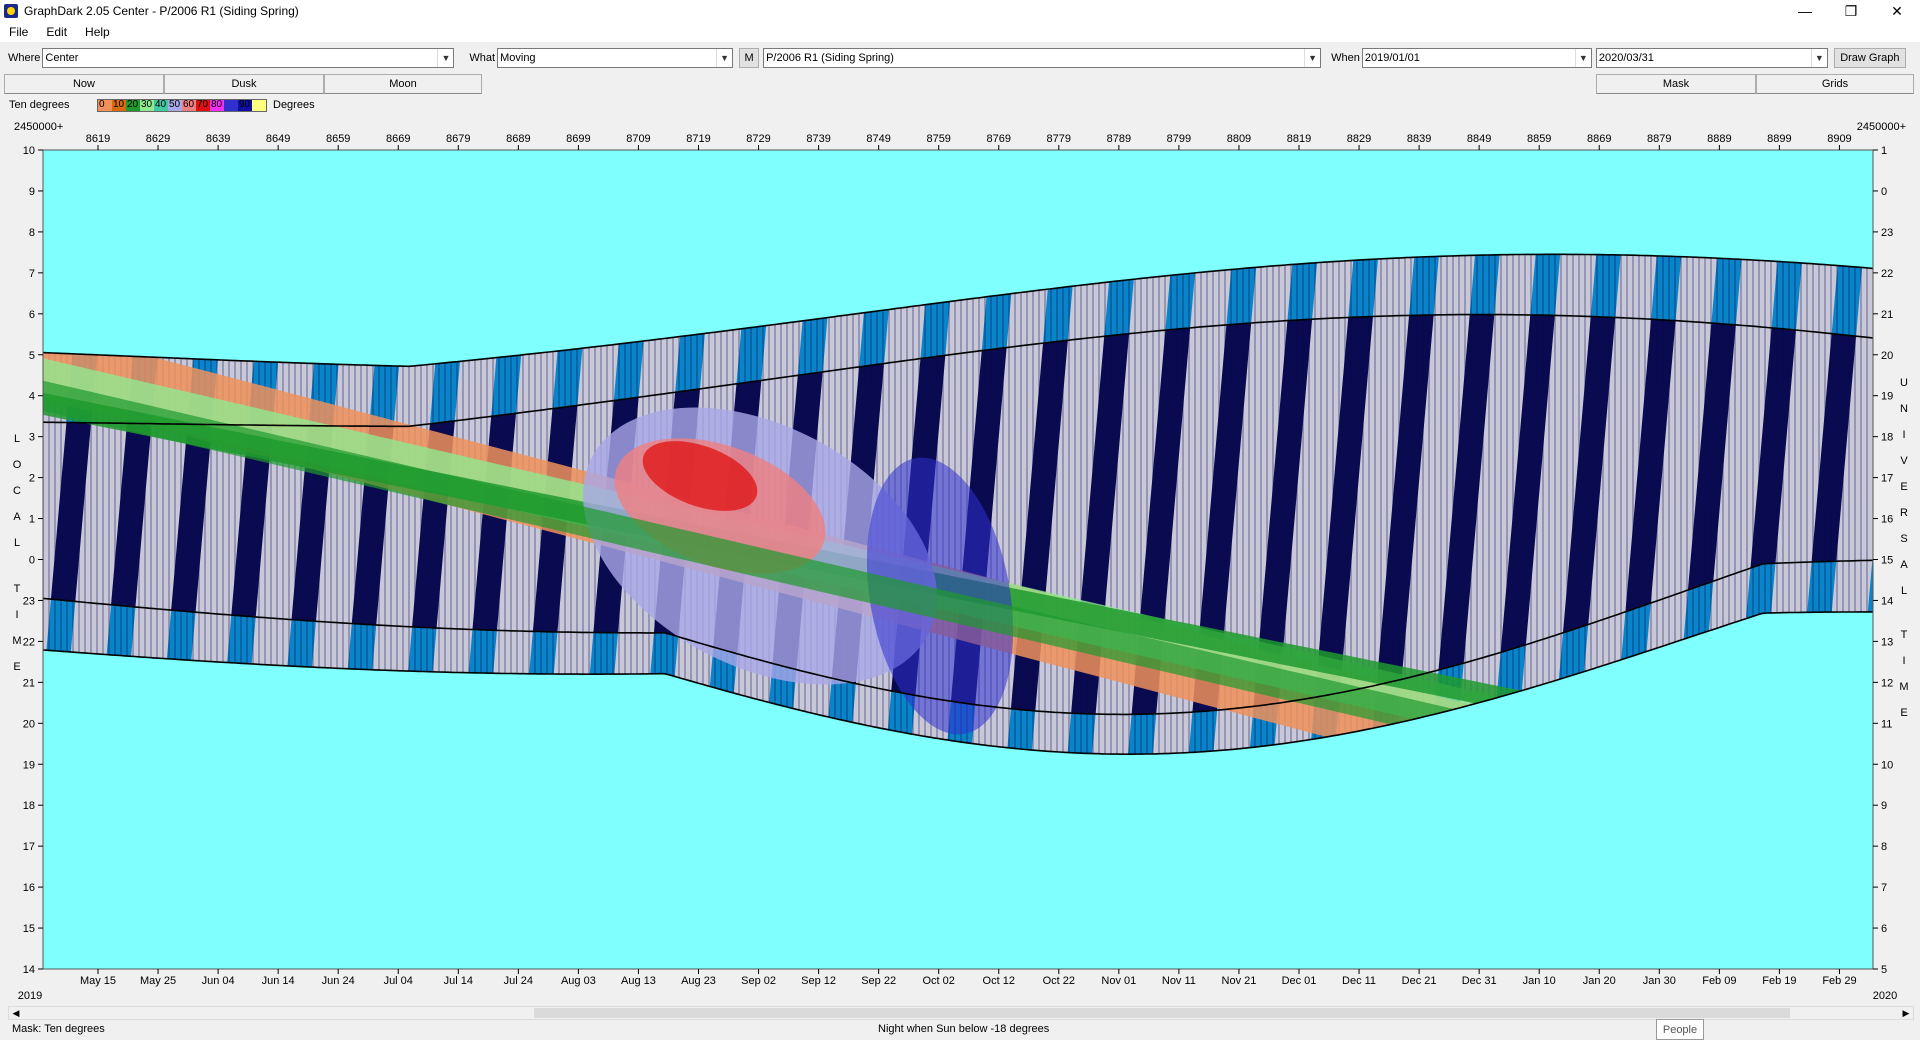 This screenshot has height=1040, width=1920. I want to click on local-hour-label: 20, so click(29, 724).